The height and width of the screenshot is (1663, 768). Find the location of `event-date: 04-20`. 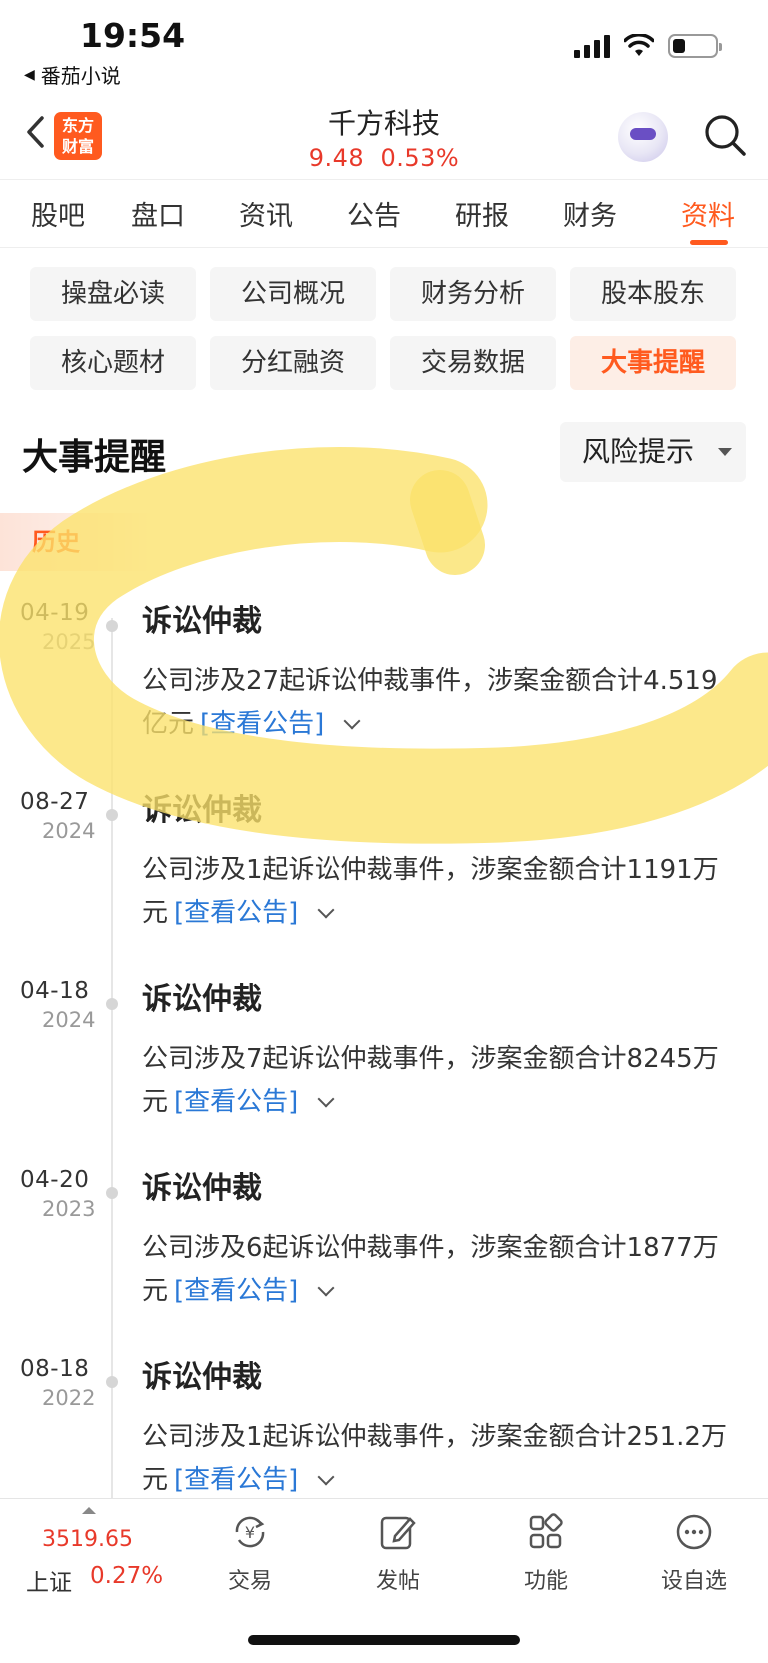

event-date: 04-20 is located at coordinates (55, 1180).